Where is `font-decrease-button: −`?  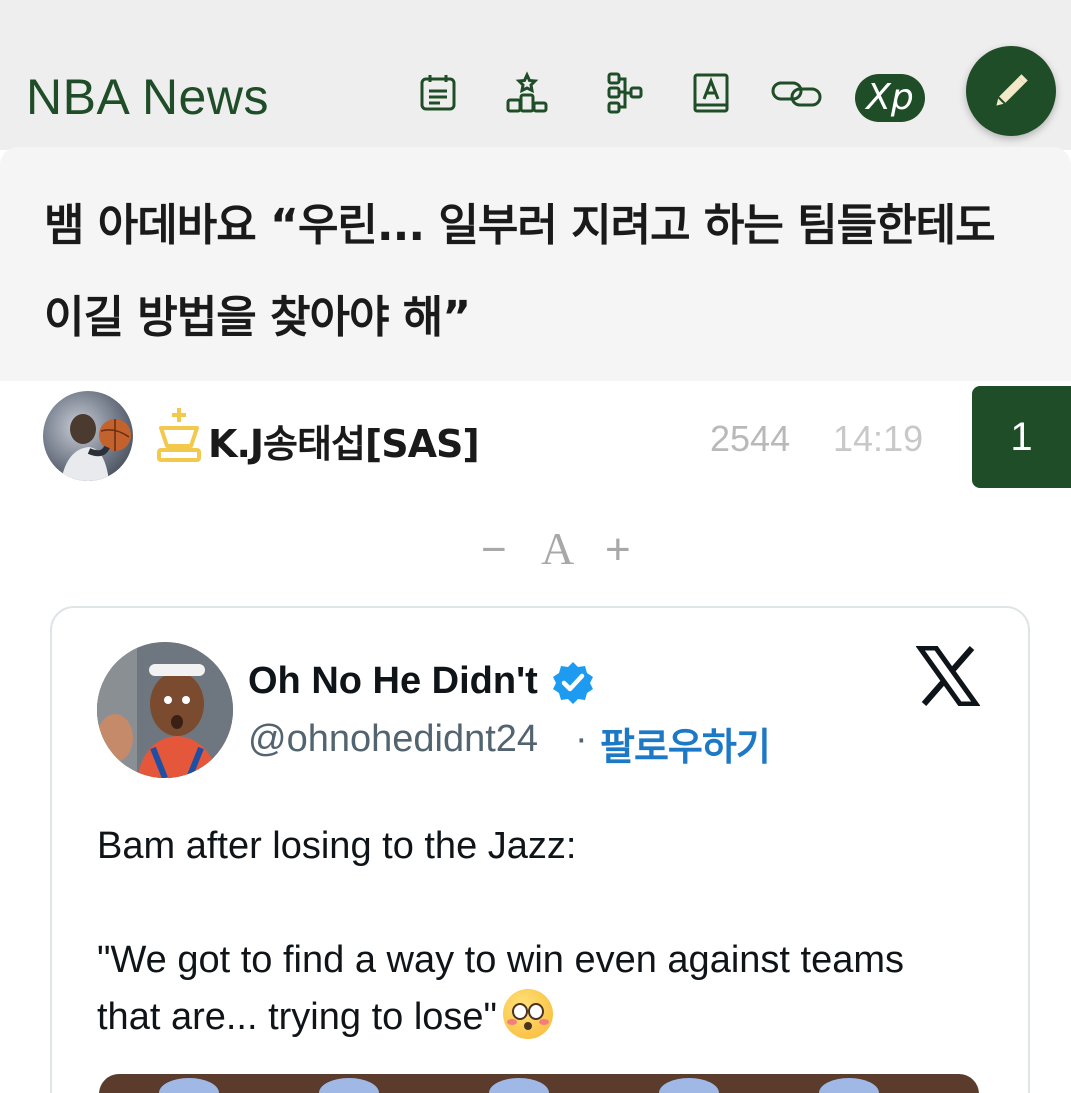
font-decrease-button: − is located at coordinates (494, 550).